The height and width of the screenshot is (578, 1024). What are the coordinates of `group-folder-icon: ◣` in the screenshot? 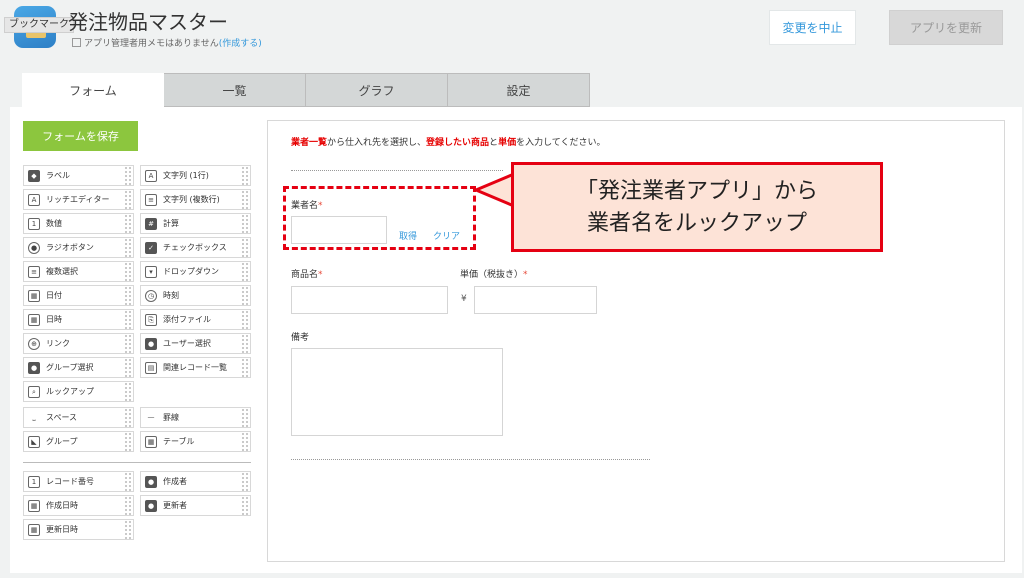 It's located at (34, 441).